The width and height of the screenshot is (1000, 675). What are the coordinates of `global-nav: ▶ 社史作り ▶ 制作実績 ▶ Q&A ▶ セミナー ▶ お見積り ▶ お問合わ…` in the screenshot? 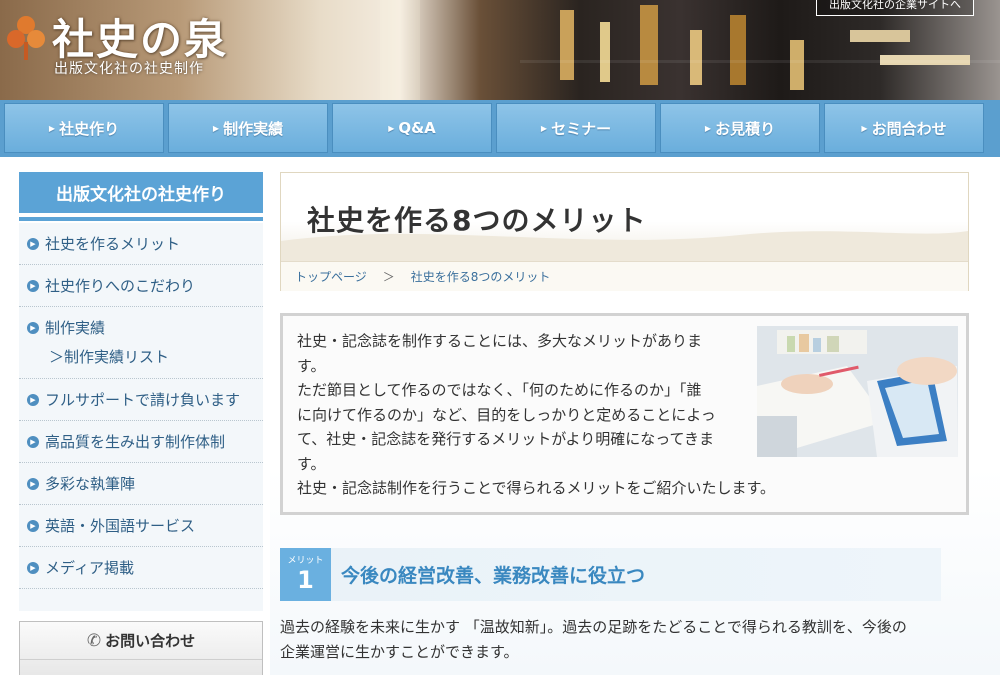 It's located at (500, 128).